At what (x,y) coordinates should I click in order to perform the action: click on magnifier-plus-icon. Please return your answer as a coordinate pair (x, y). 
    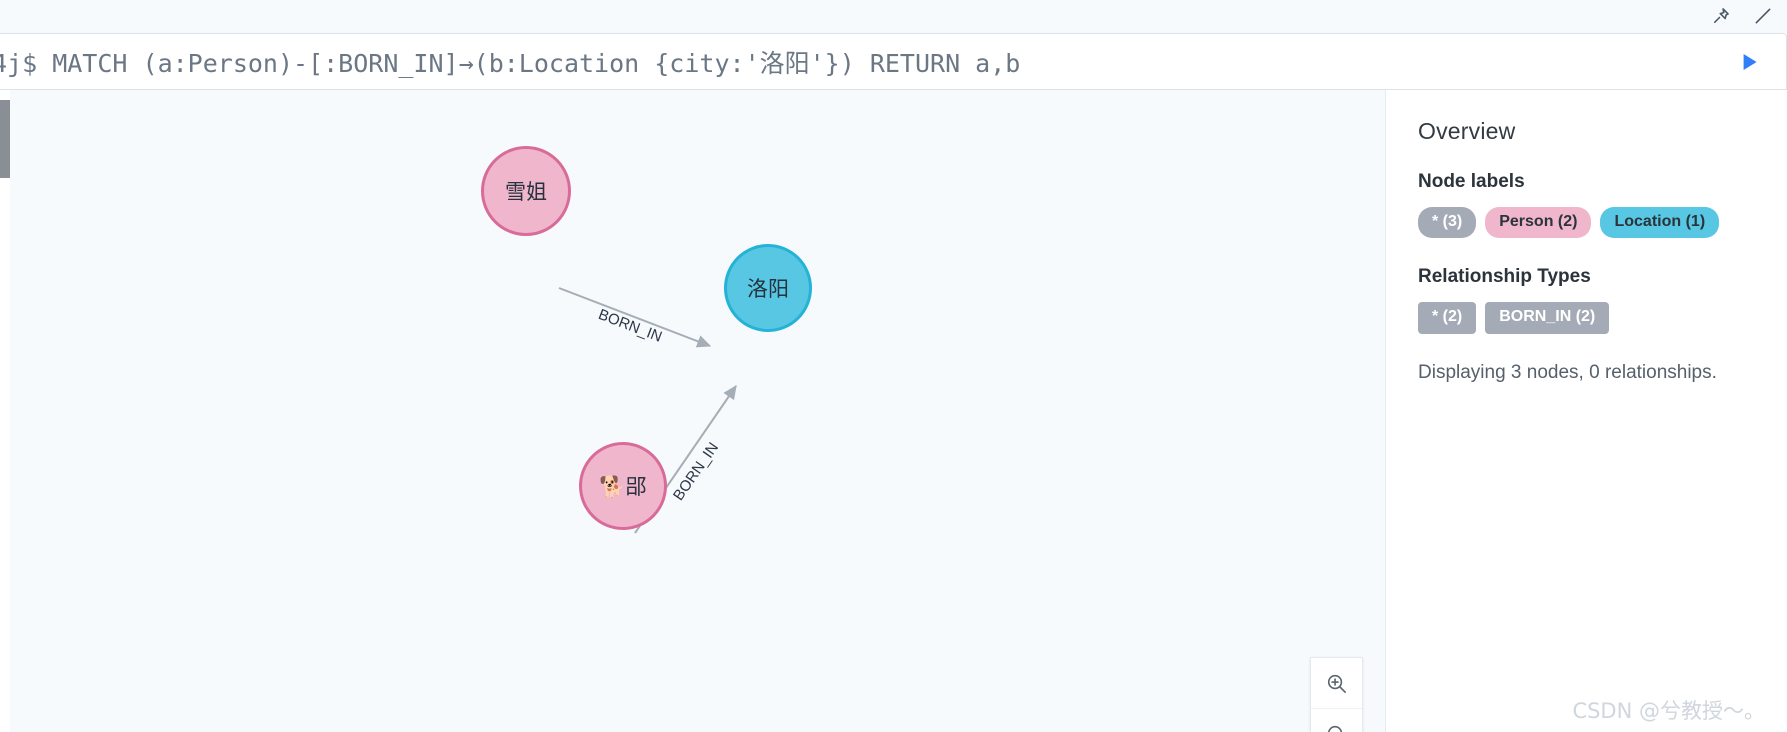
    Looking at the image, I should click on (1336, 683).